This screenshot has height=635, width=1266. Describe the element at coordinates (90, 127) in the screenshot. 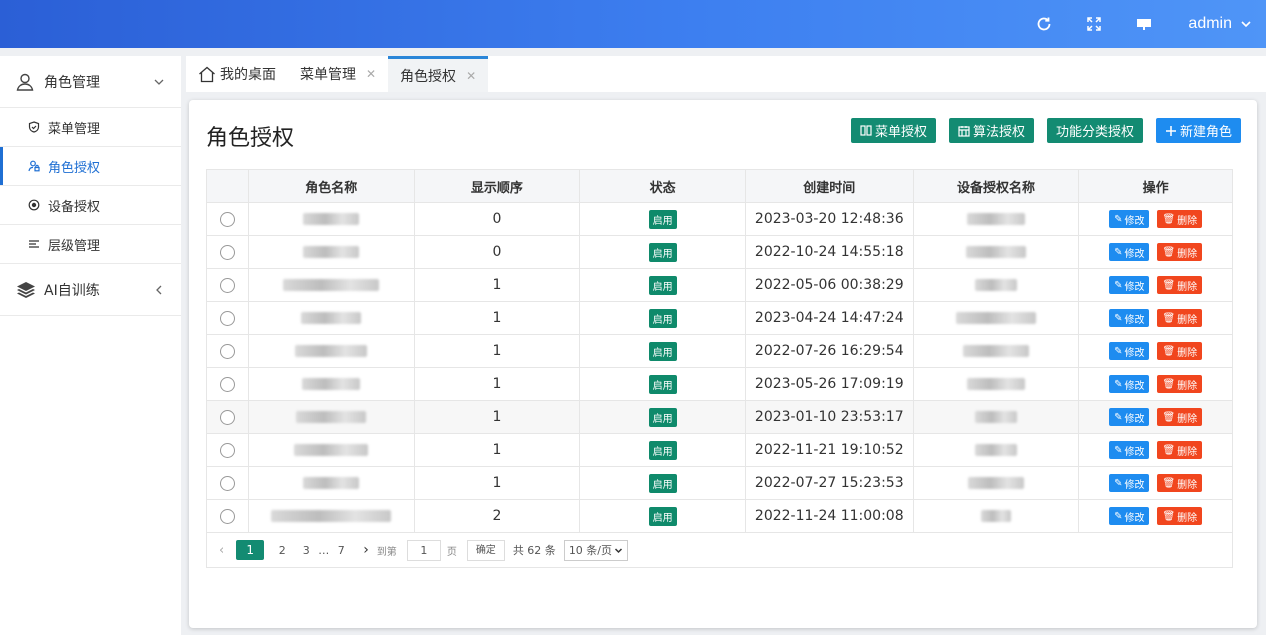

I see `sidebar-item-menu: 菜单管理` at that location.